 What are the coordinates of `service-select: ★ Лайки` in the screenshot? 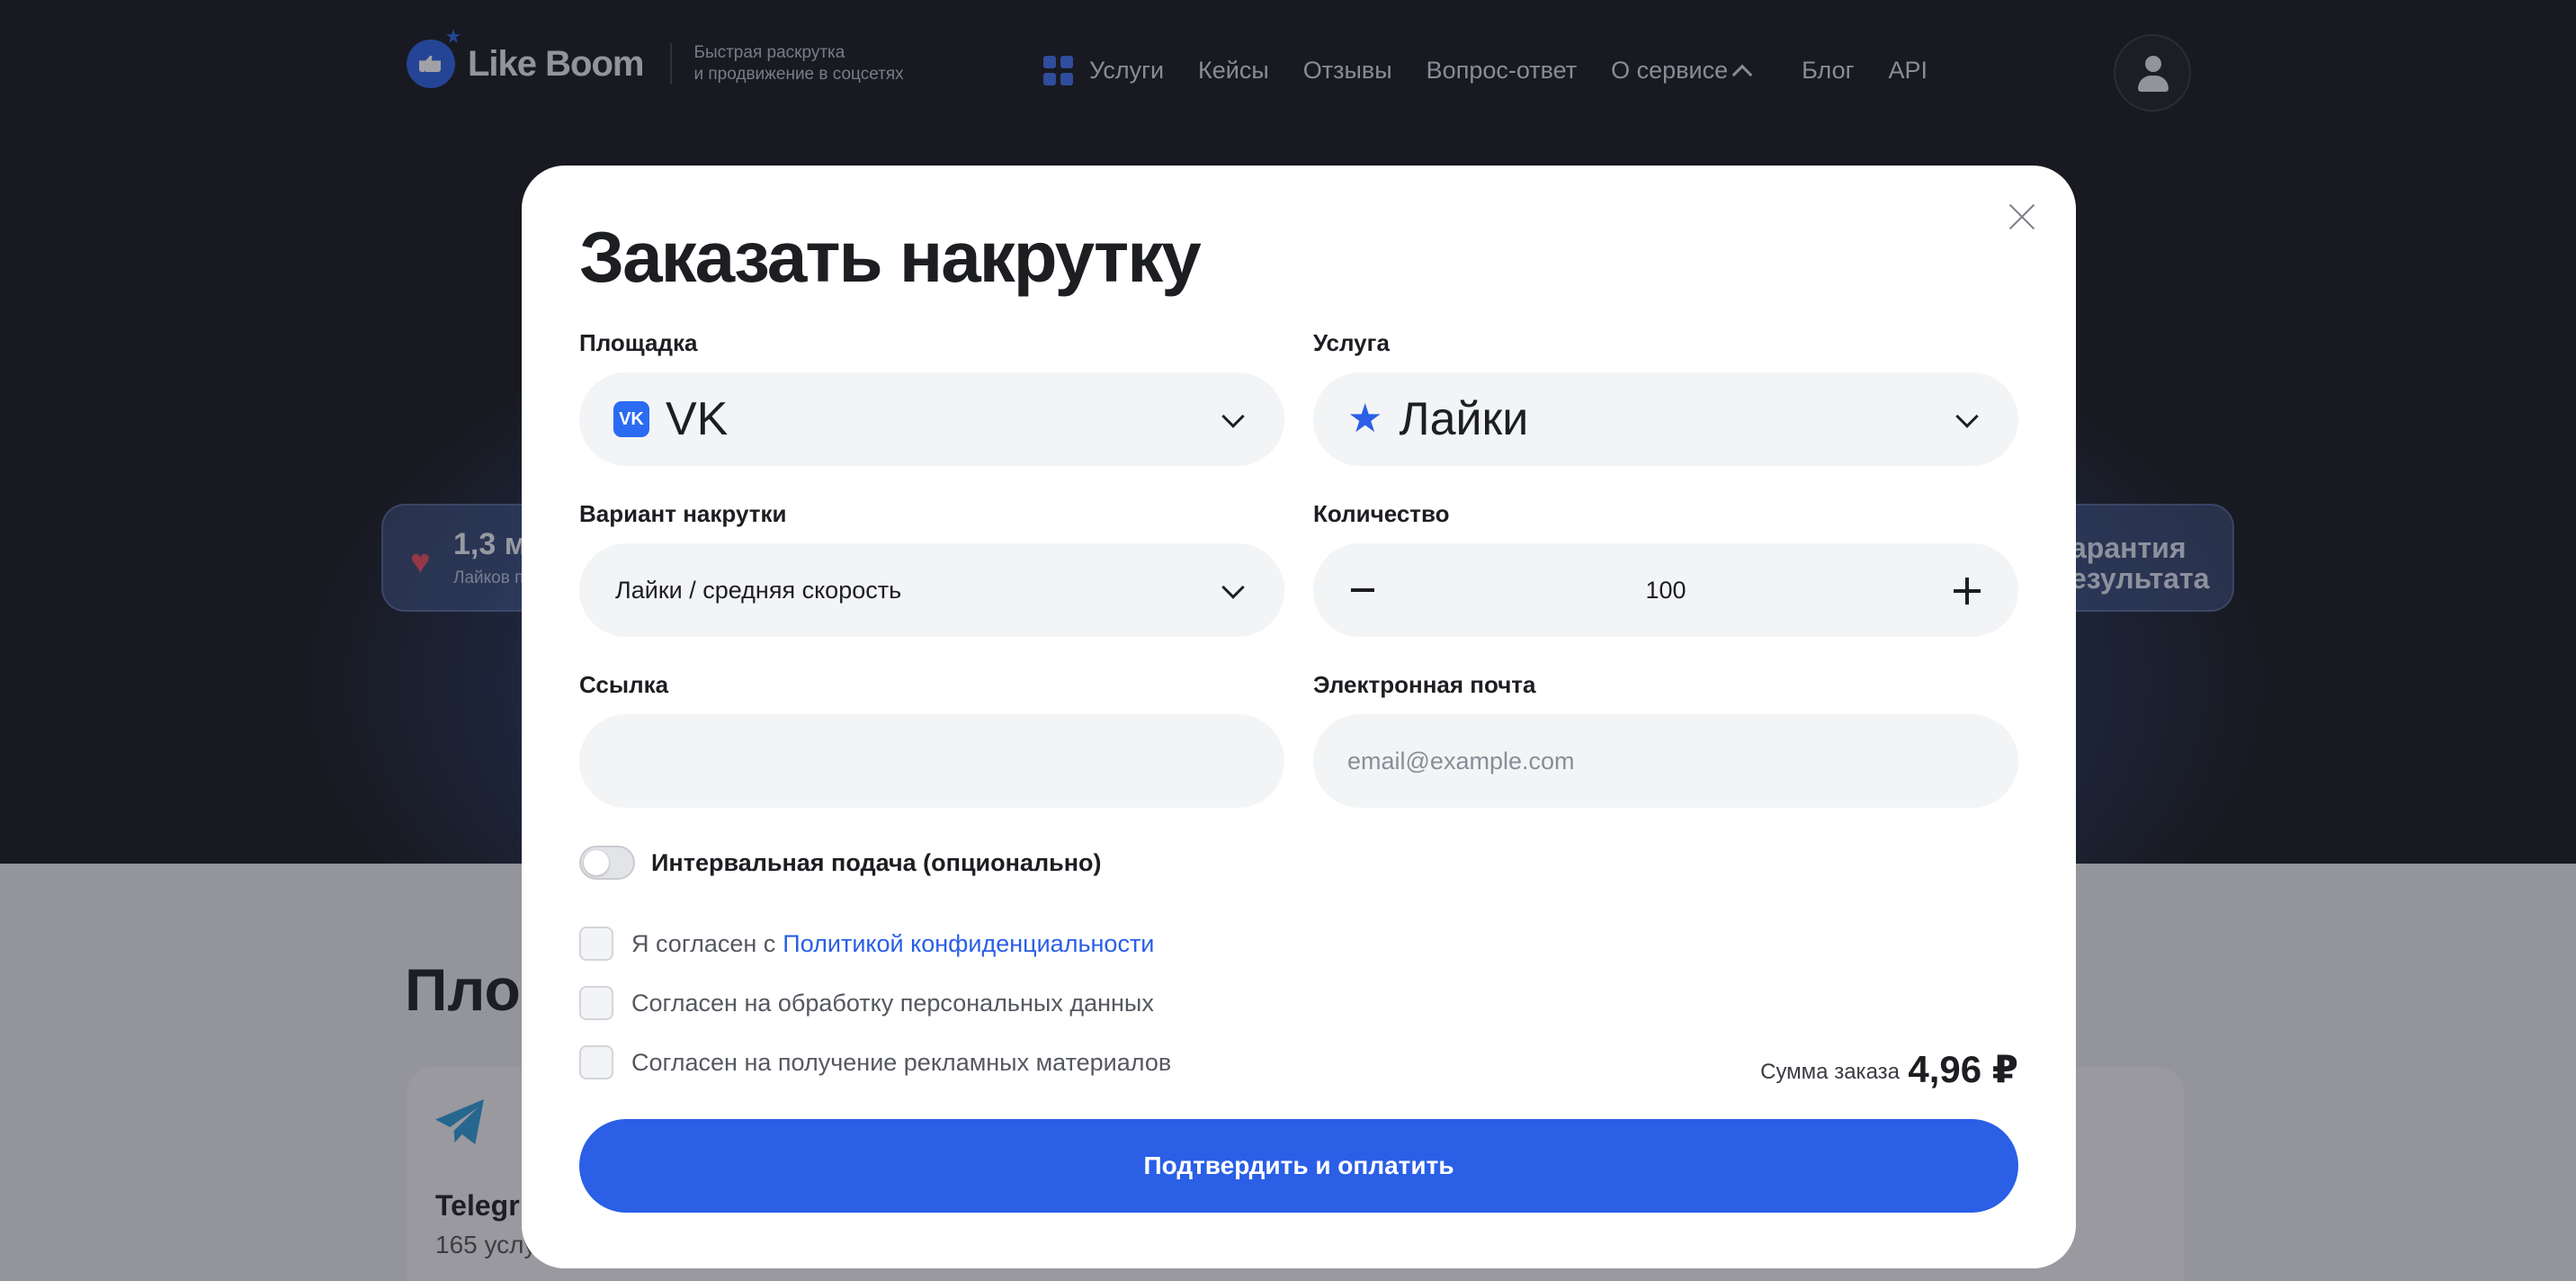 It's located at (1665, 419).